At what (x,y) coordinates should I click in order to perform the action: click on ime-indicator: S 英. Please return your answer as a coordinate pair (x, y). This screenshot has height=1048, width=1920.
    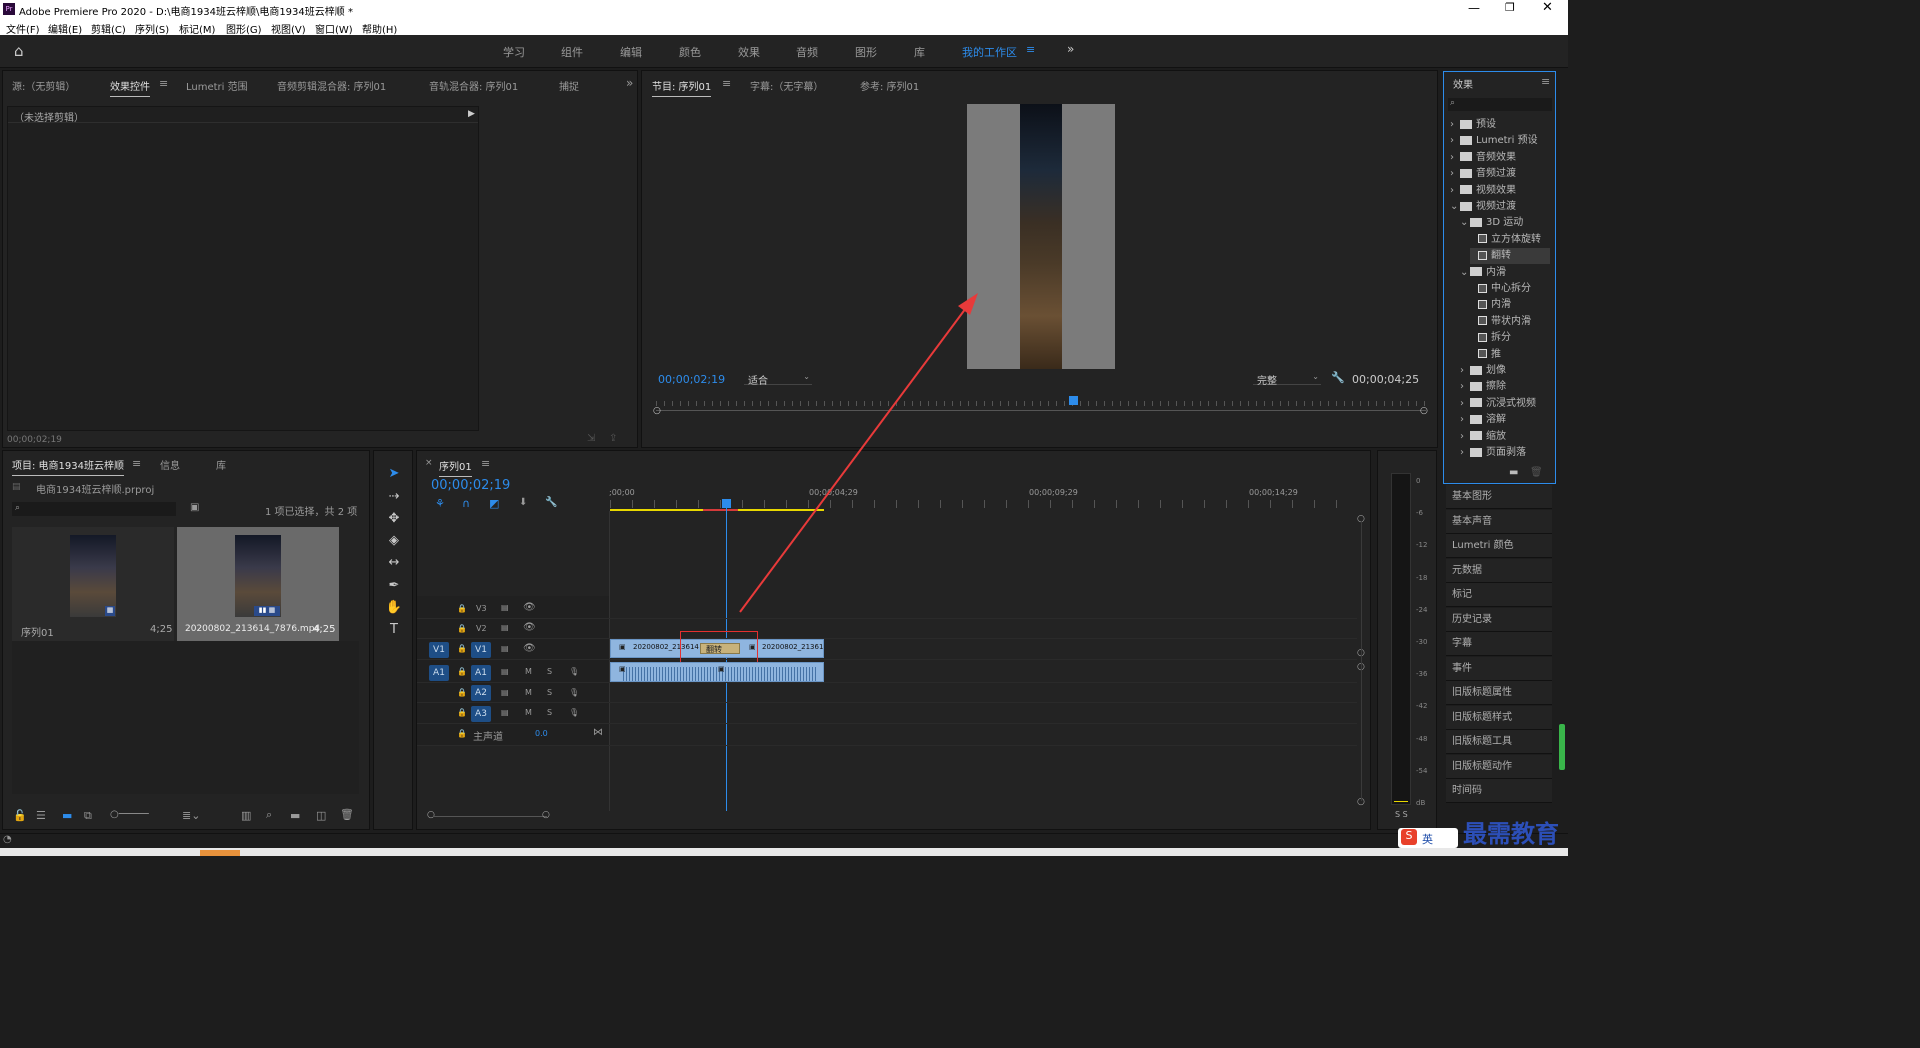
    Looking at the image, I should click on (1428, 838).